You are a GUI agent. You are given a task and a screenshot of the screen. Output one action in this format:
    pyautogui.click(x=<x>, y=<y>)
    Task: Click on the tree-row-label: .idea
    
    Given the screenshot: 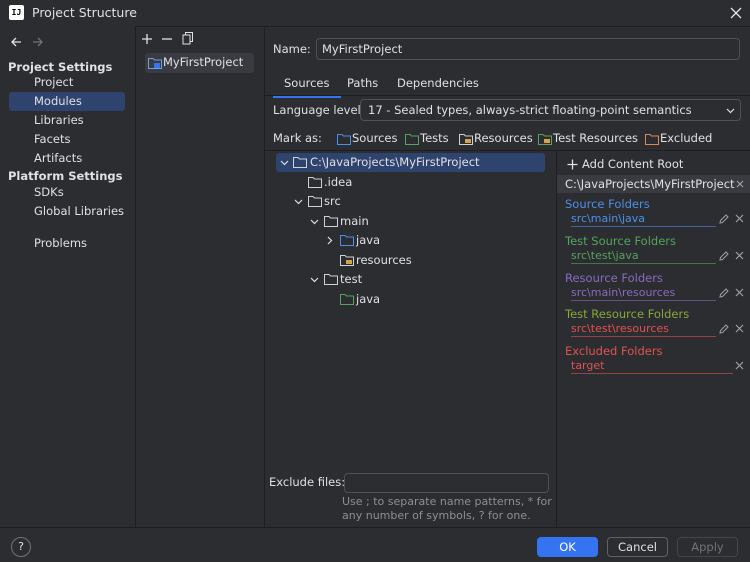 What is the action you would take?
    pyautogui.click(x=338, y=182)
    